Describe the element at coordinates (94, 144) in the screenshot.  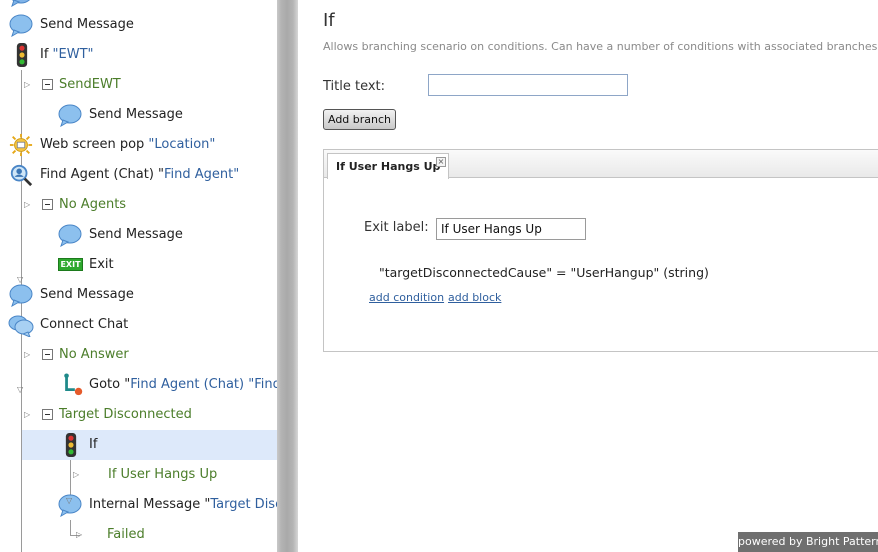
I see `node-kind: Web screen pop` at that location.